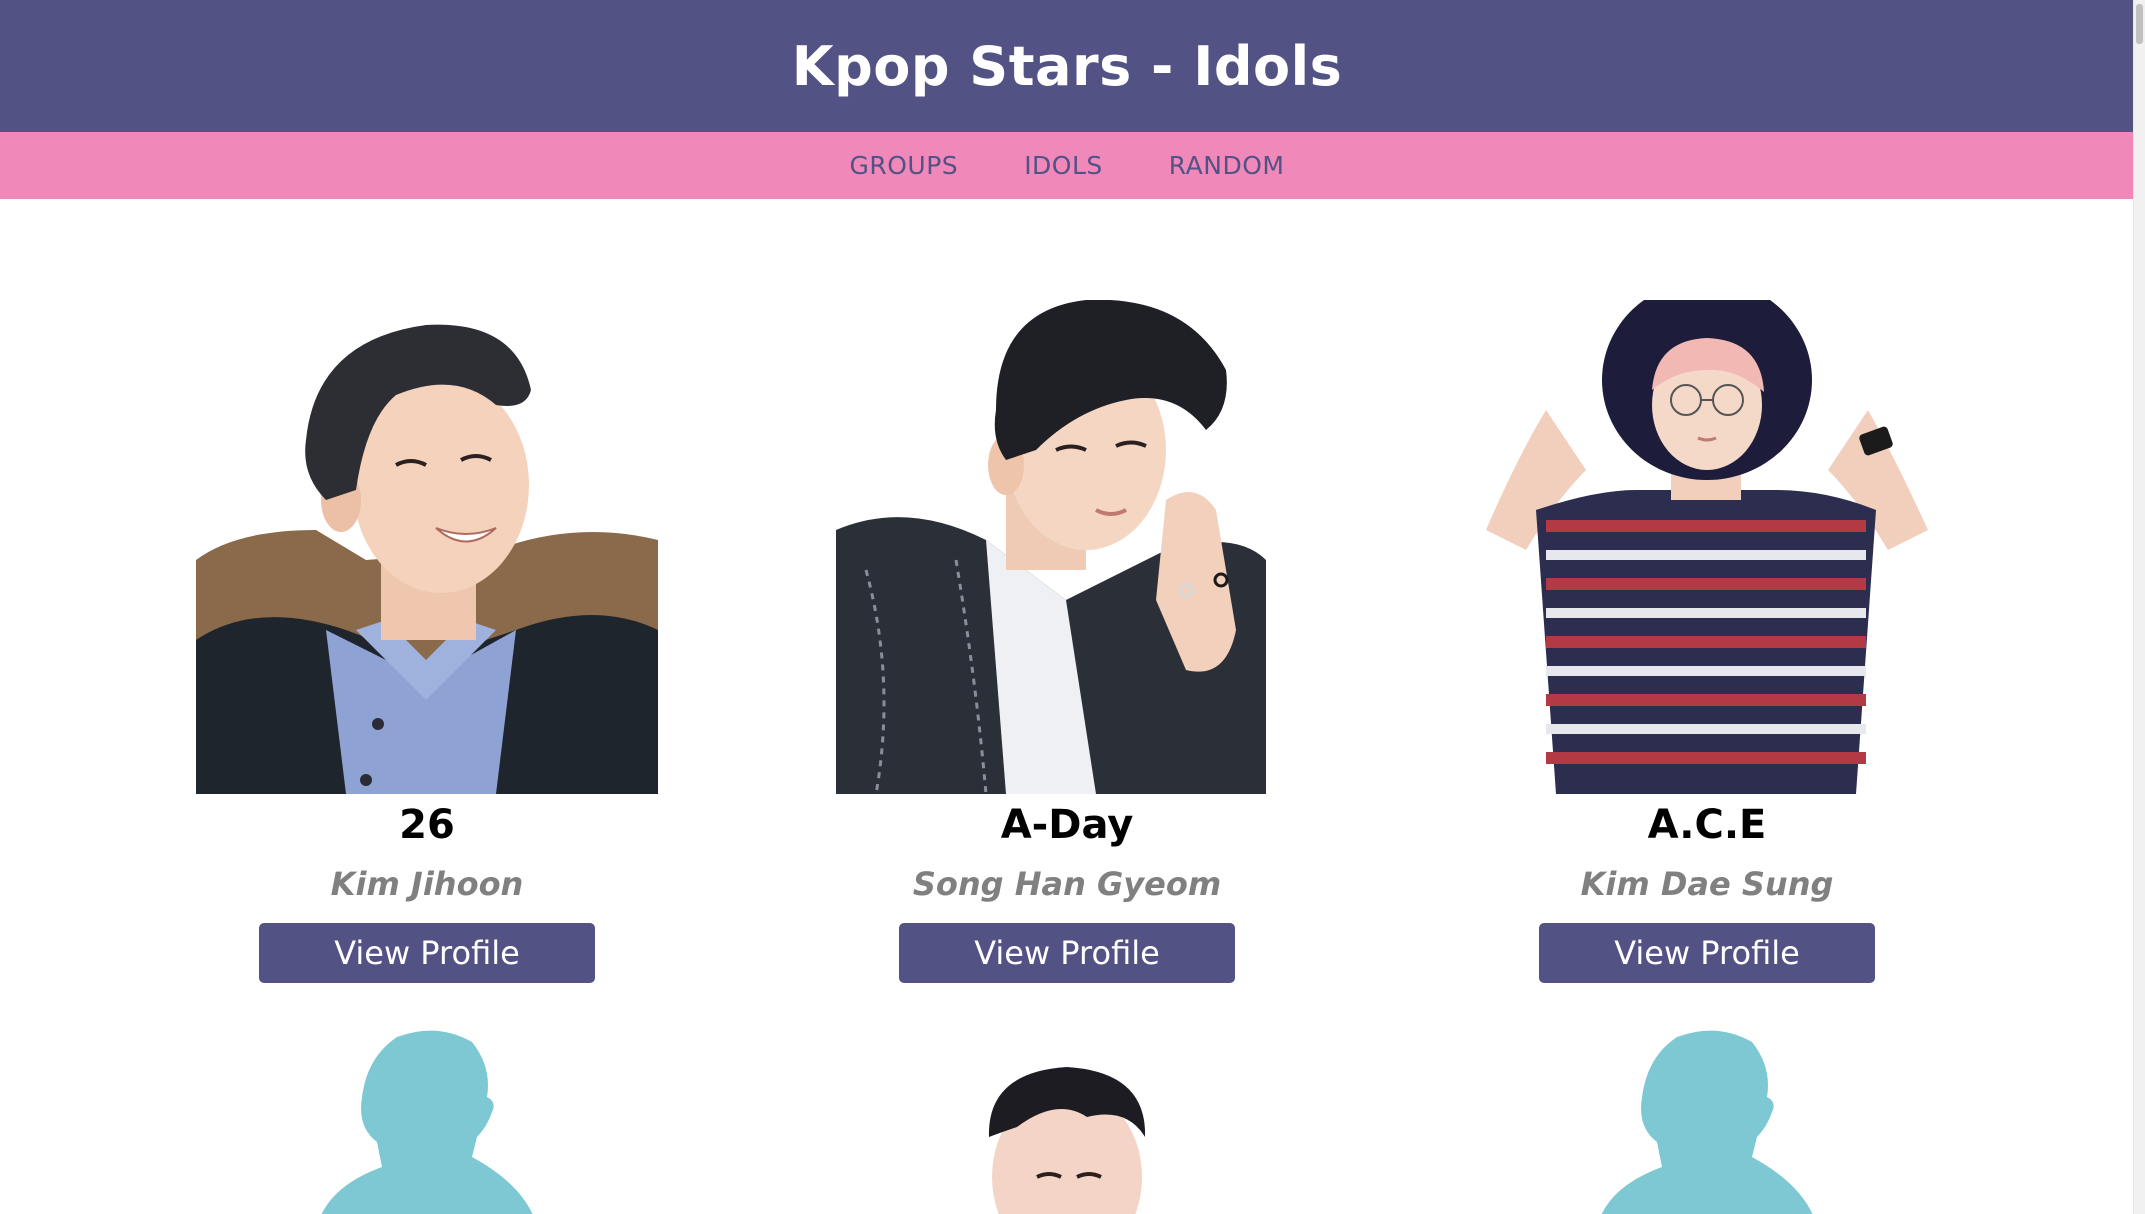 The height and width of the screenshot is (1214, 2145). I want to click on scrollbar-thumb, so click(2139, 24).